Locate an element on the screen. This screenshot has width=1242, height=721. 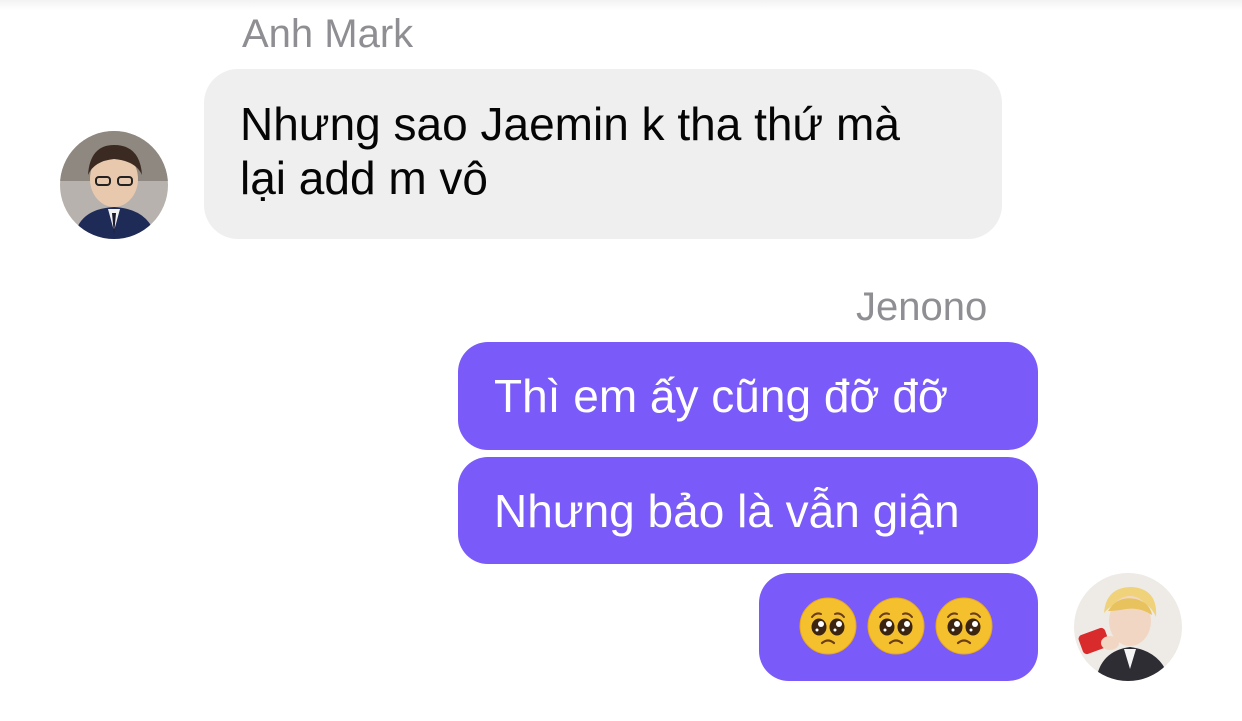
outgoing-emoji-bubble is located at coordinates (898, 627).